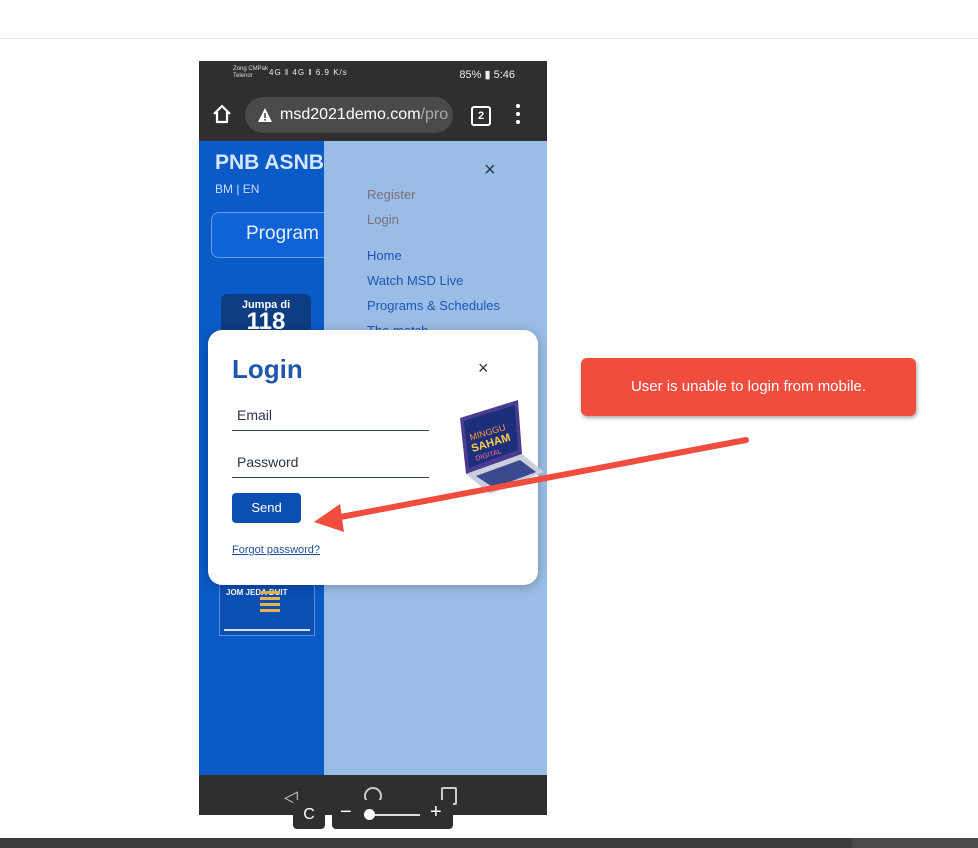 The height and width of the screenshot is (848, 978). Describe the element at coordinates (415, 280) in the screenshot. I see `drawer-item-watch-live: Watch MSD Live` at that location.